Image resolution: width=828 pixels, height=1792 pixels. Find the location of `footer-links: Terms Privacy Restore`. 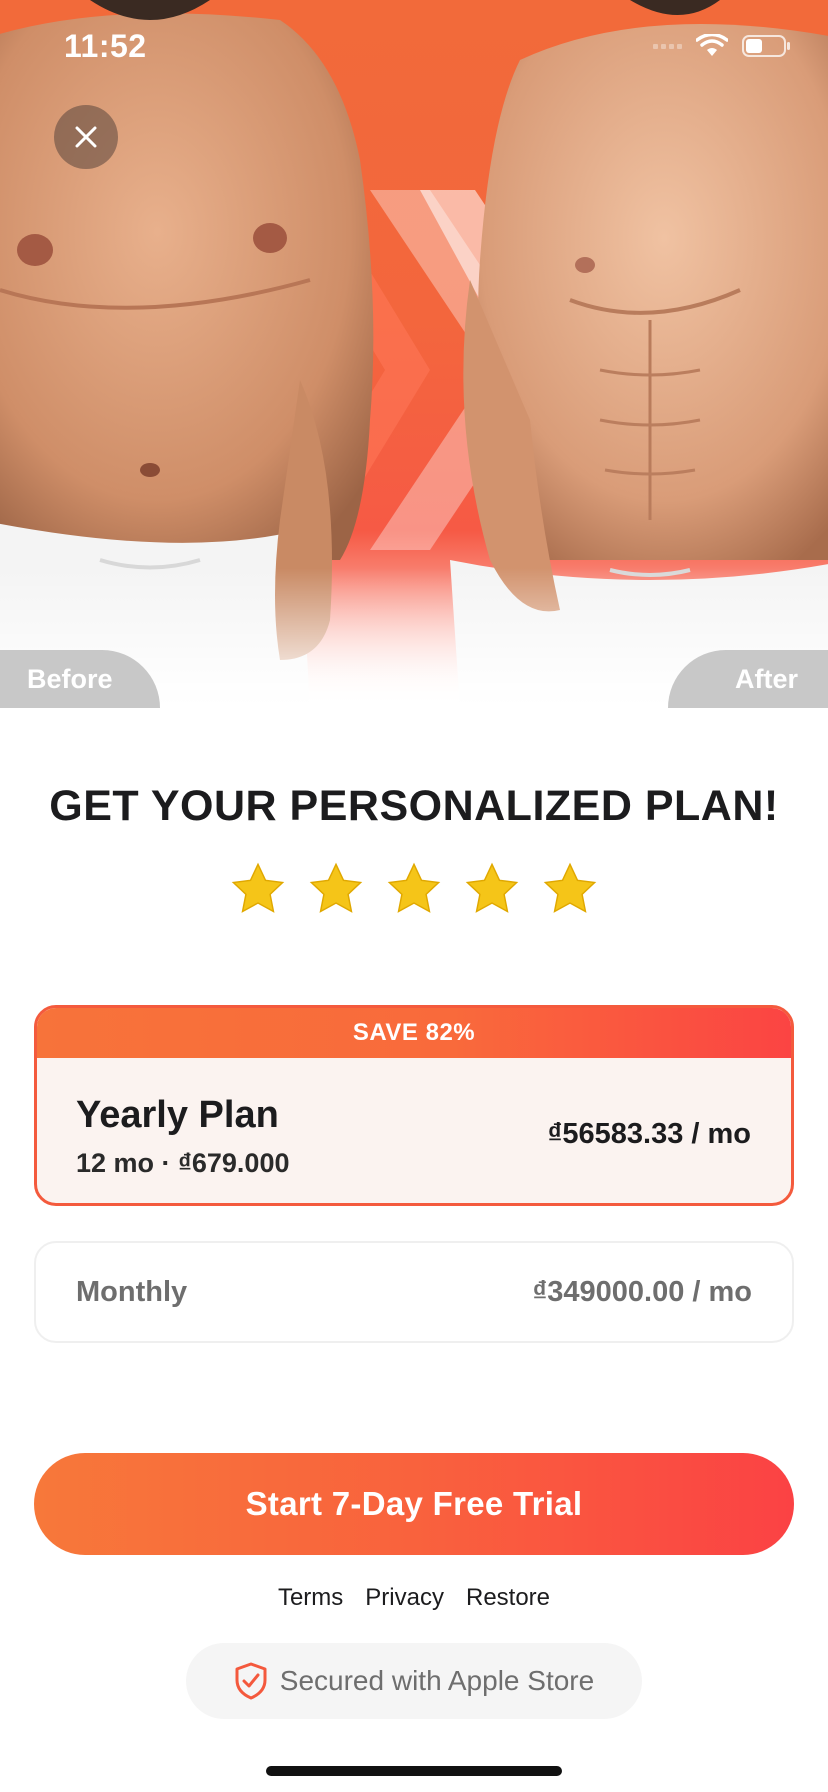

footer-links: Terms Privacy Restore is located at coordinates (414, 1598).